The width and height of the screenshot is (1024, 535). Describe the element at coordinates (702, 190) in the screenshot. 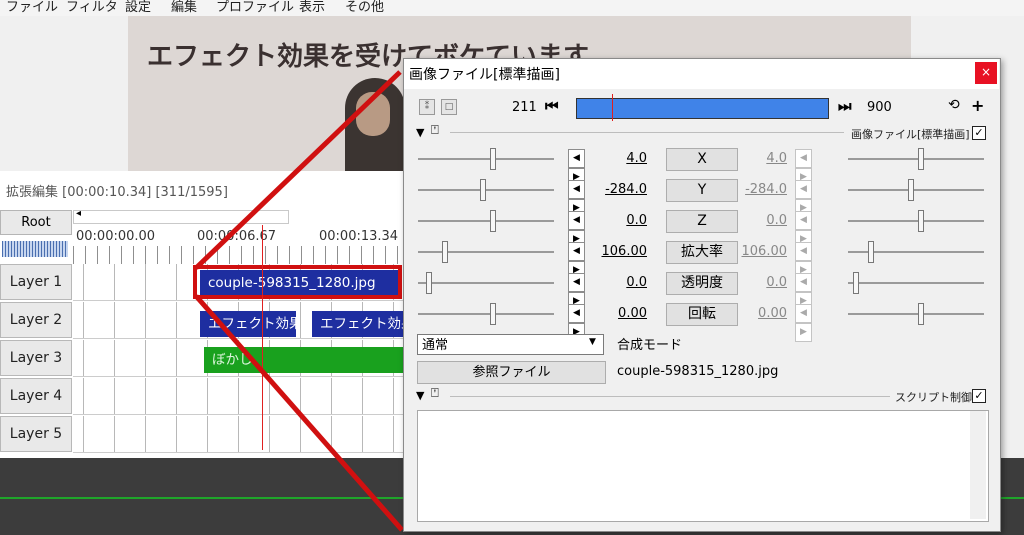

I see `param-name-button: Y` at that location.